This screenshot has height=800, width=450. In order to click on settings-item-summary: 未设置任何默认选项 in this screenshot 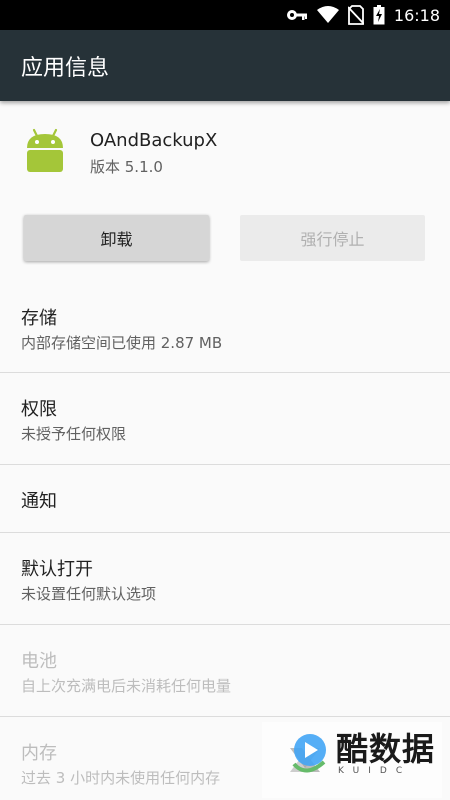, I will do `click(89, 594)`.